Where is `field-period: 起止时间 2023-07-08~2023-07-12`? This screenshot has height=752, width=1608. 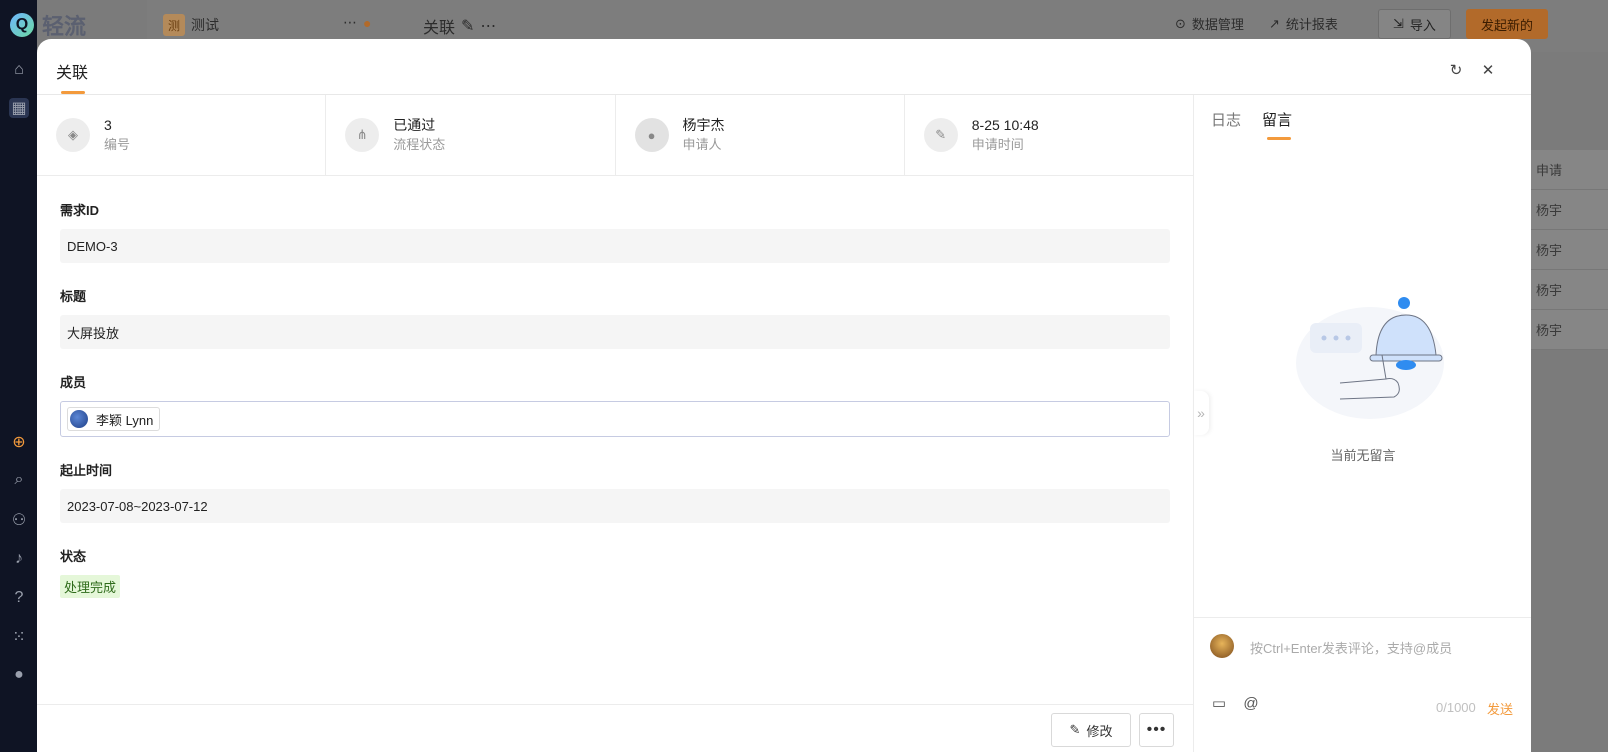
field-period: 起止时间 2023-07-08~2023-07-12 is located at coordinates (615, 491).